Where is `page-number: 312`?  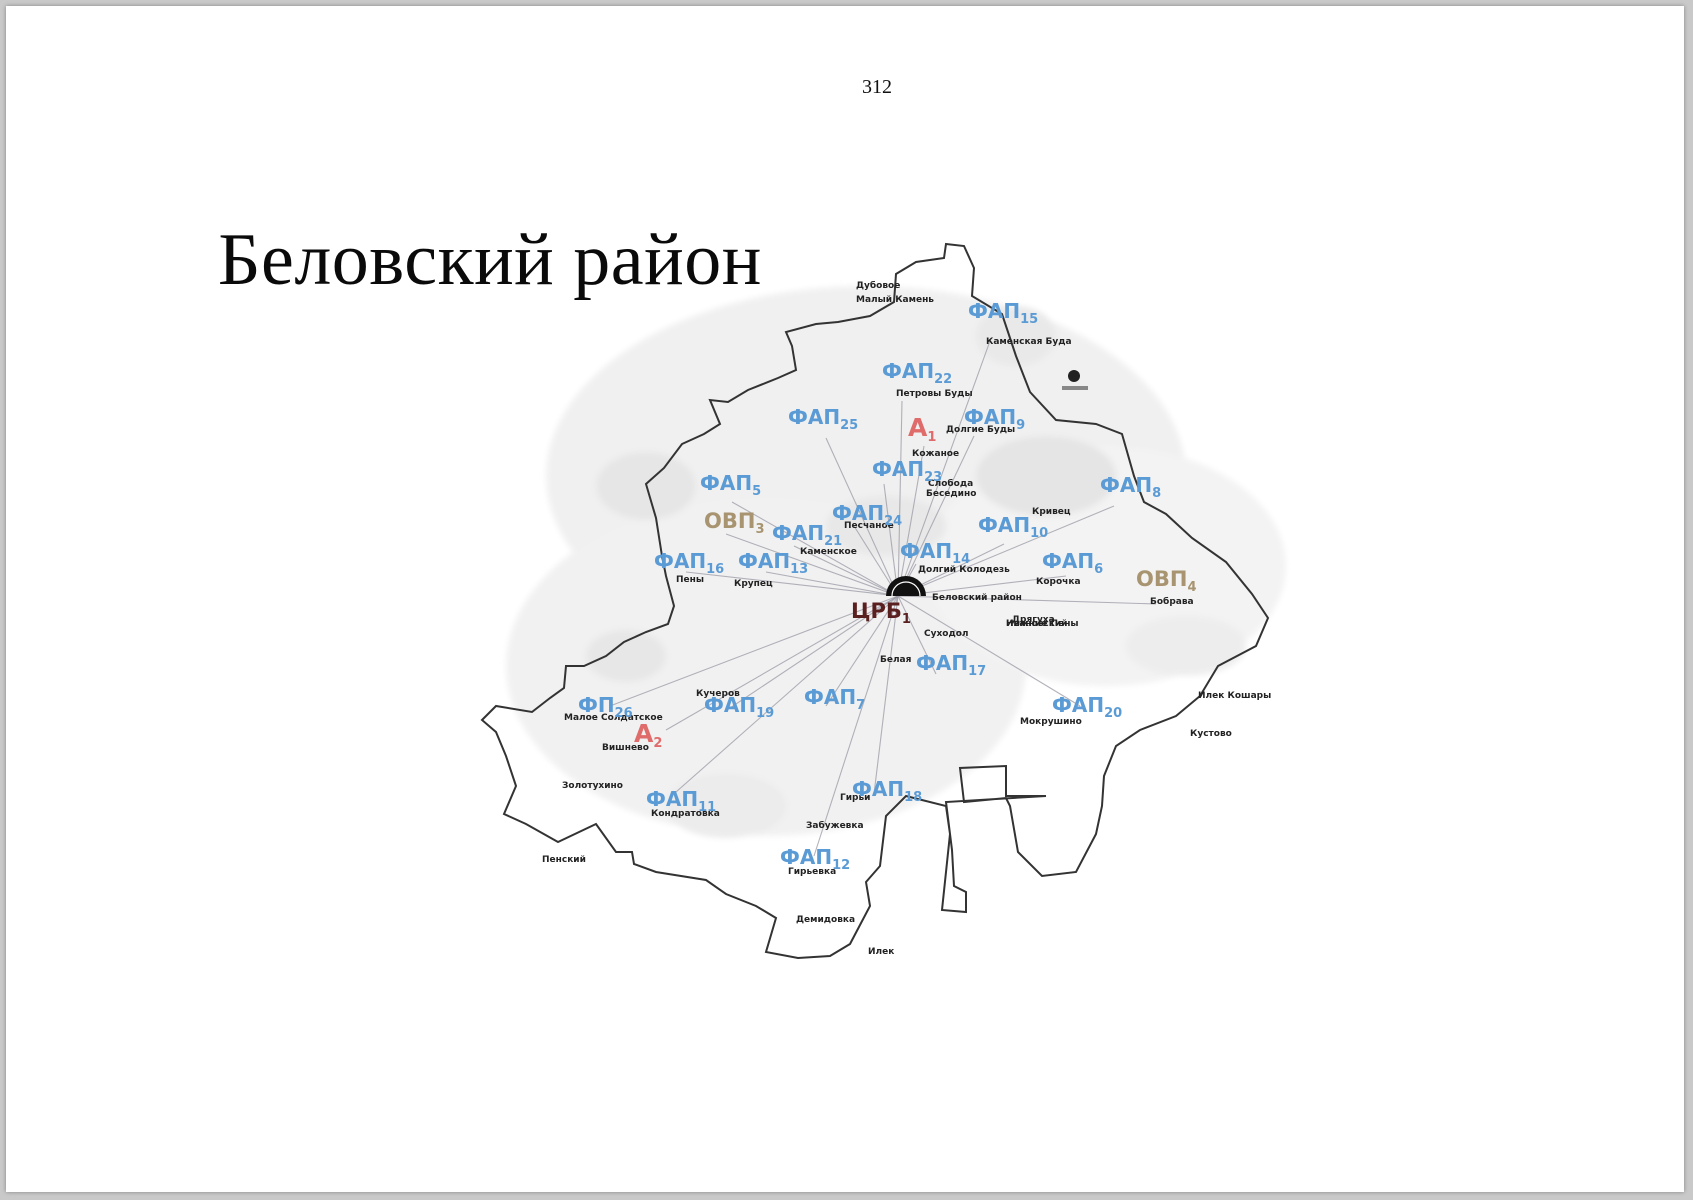 page-number: 312 is located at coordinates (877, 87).